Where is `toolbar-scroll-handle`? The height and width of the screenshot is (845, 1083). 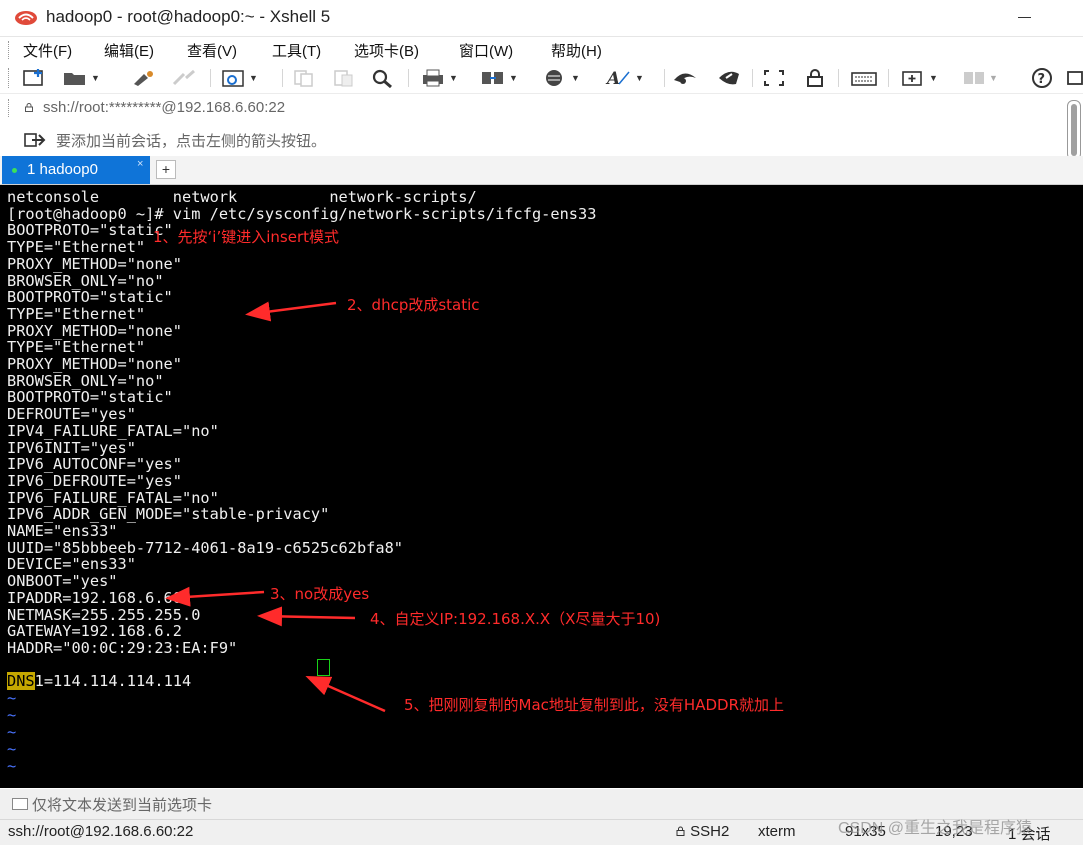
toolbar-scroll-handle is located at coordinates (1074, 130).